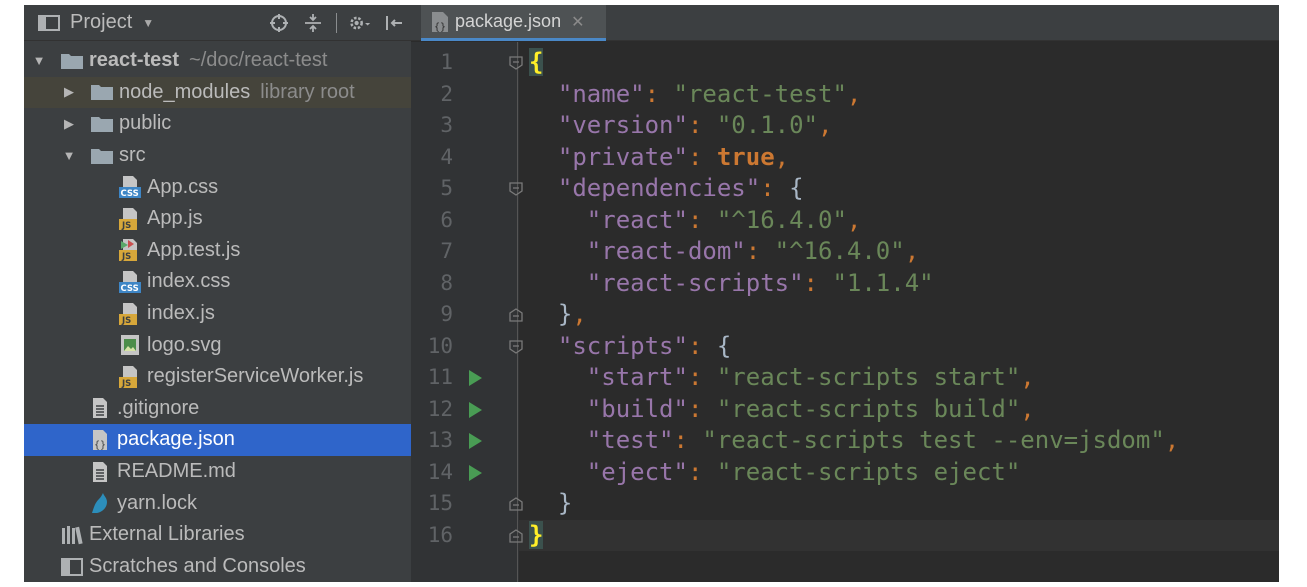 The width and height of the screenshot is (1307, 587). What do you see at coordinates (217, 156) in the screenshot?
I see `tree-item-src: ▼ src` at bounding box center [217, 156].